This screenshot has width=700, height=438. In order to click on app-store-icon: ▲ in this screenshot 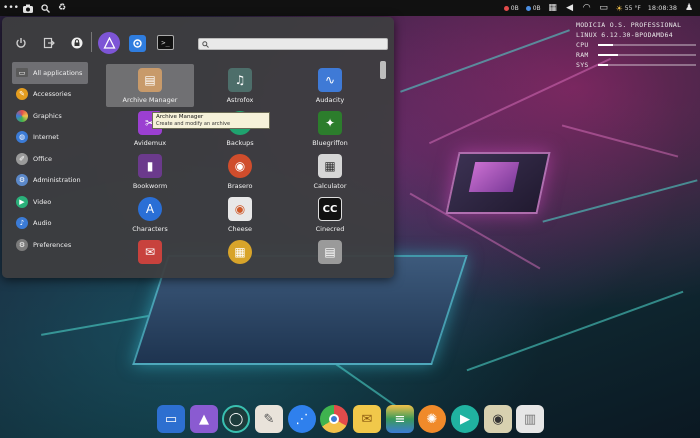, I will do `click(204, 419)`.